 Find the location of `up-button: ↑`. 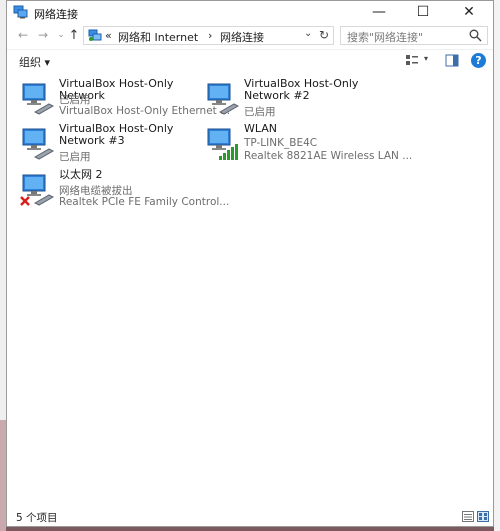

up-button: ↑ is located at coordinates (74, 35).